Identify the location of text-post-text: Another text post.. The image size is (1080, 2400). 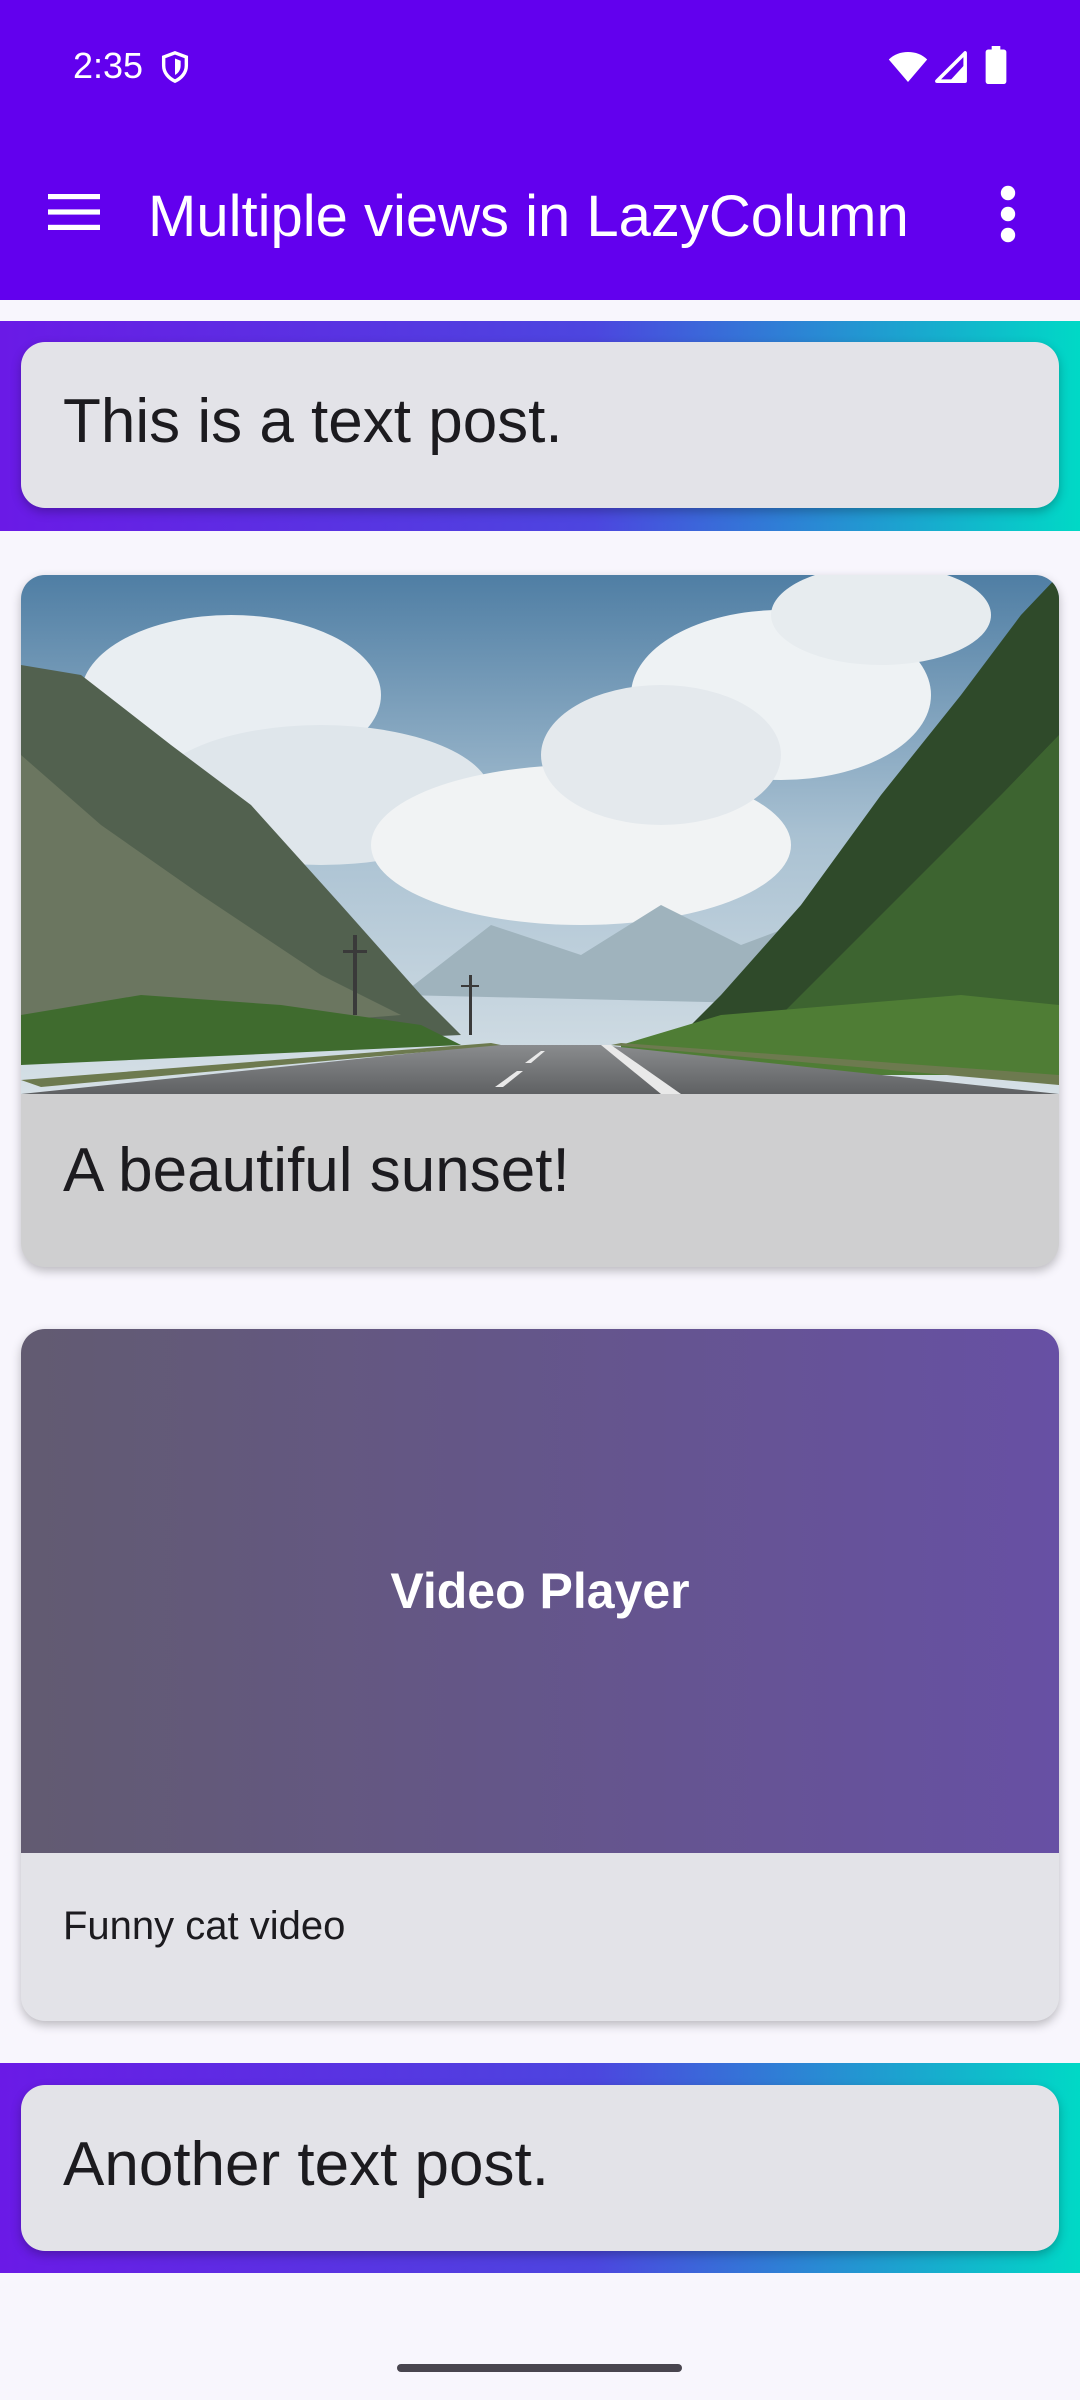
(306, 2164).